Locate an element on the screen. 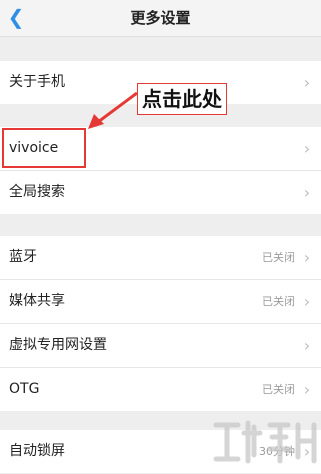 The width and height of the screenshot is (321, 474). row-label: 自动锁屏 is located at coordinates (37, 451).